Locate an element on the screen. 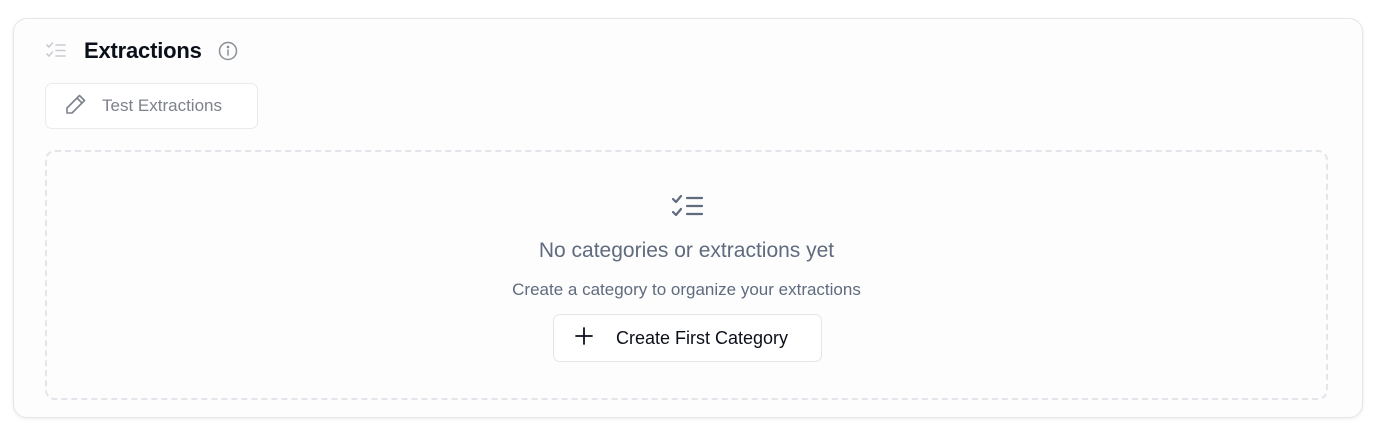 Image resolution: width=1384 pixels, height=428 pixels. test-extractions-button: Test Extractions is located at coordinates (151, 106).